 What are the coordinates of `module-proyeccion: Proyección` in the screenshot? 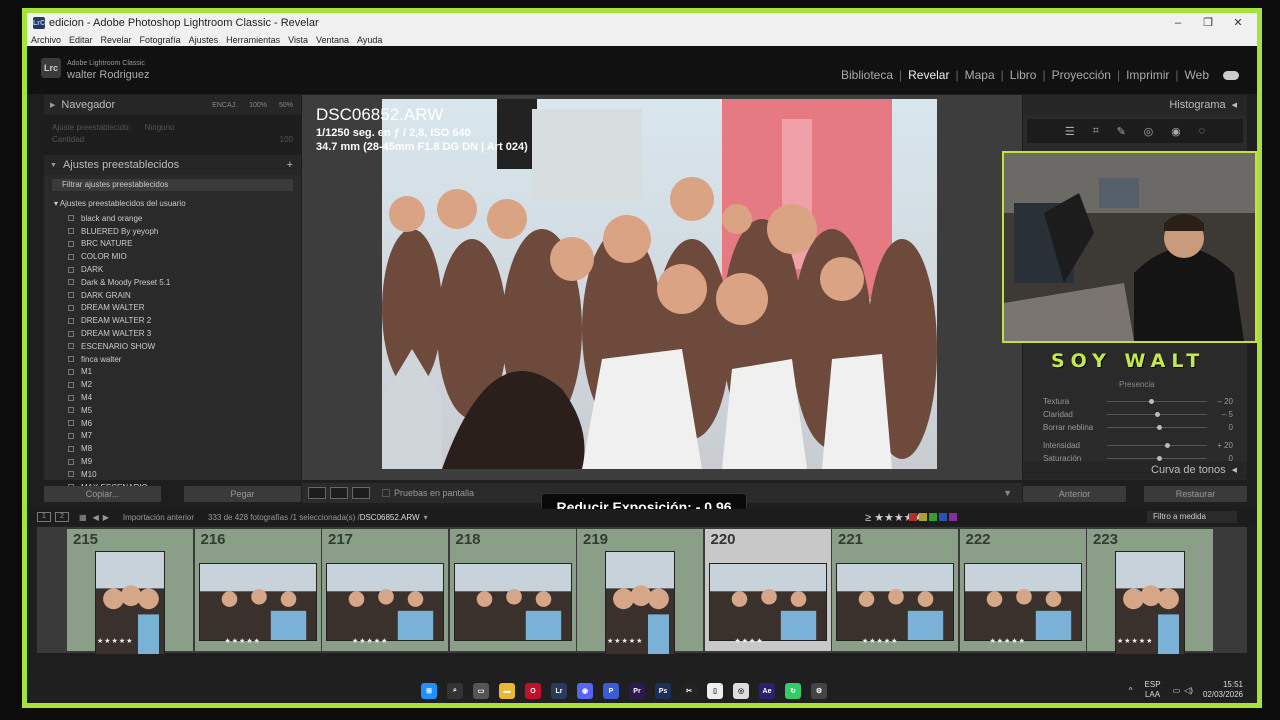 It's located at (1081, 75).